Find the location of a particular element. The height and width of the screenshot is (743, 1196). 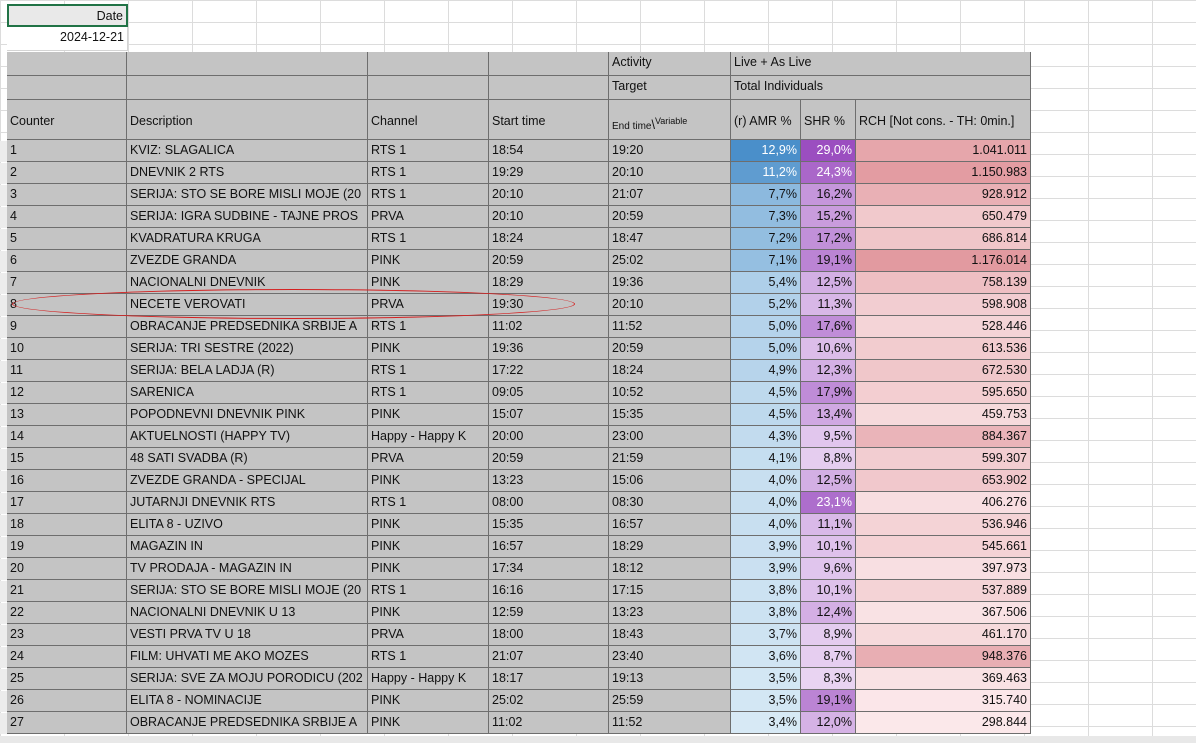

end-time-cell: 19:20 is located at coordinates (670, 151).